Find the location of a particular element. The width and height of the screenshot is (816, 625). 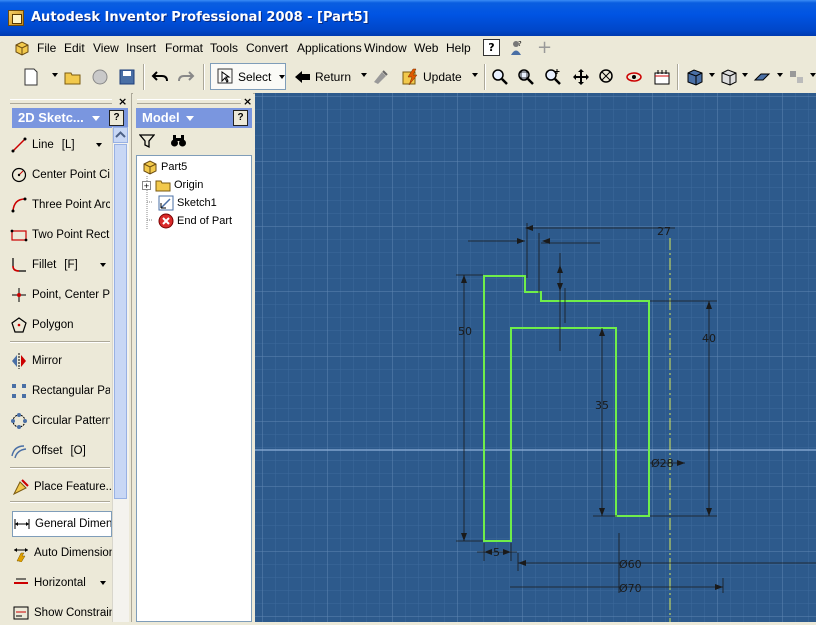

new-file-icon is located at coordinates (31, 77).